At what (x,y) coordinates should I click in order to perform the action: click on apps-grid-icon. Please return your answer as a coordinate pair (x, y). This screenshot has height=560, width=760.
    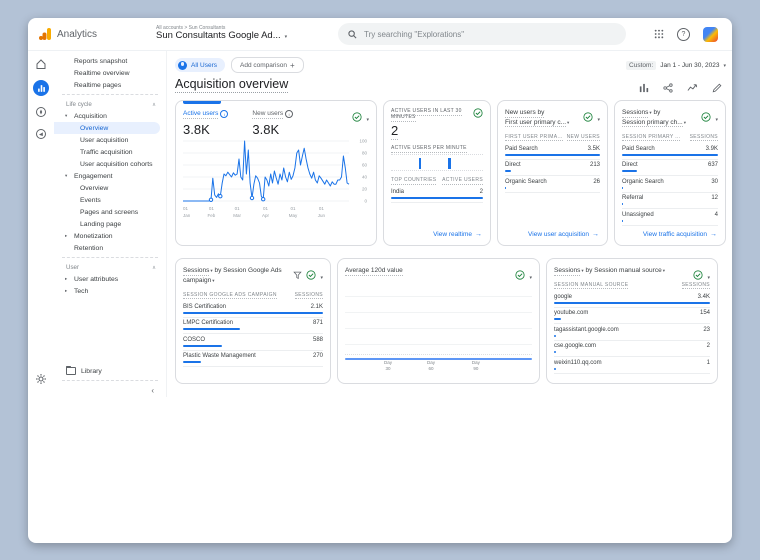
    Looking at the image, I should click on (659, 34).